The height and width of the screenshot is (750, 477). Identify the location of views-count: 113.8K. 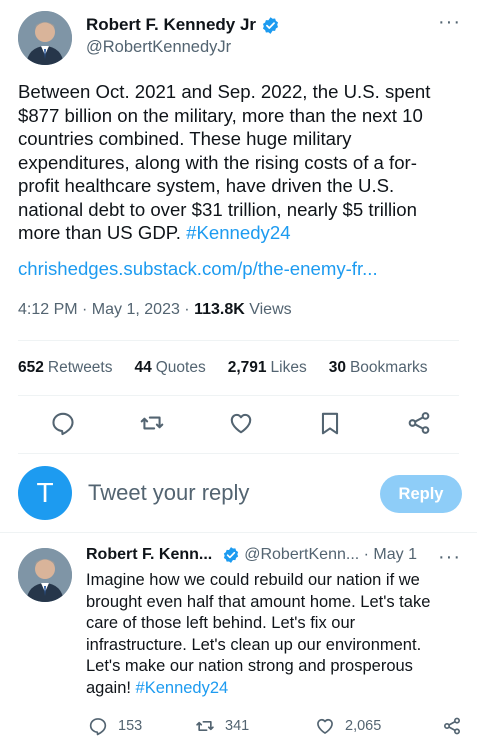
(219, 309).